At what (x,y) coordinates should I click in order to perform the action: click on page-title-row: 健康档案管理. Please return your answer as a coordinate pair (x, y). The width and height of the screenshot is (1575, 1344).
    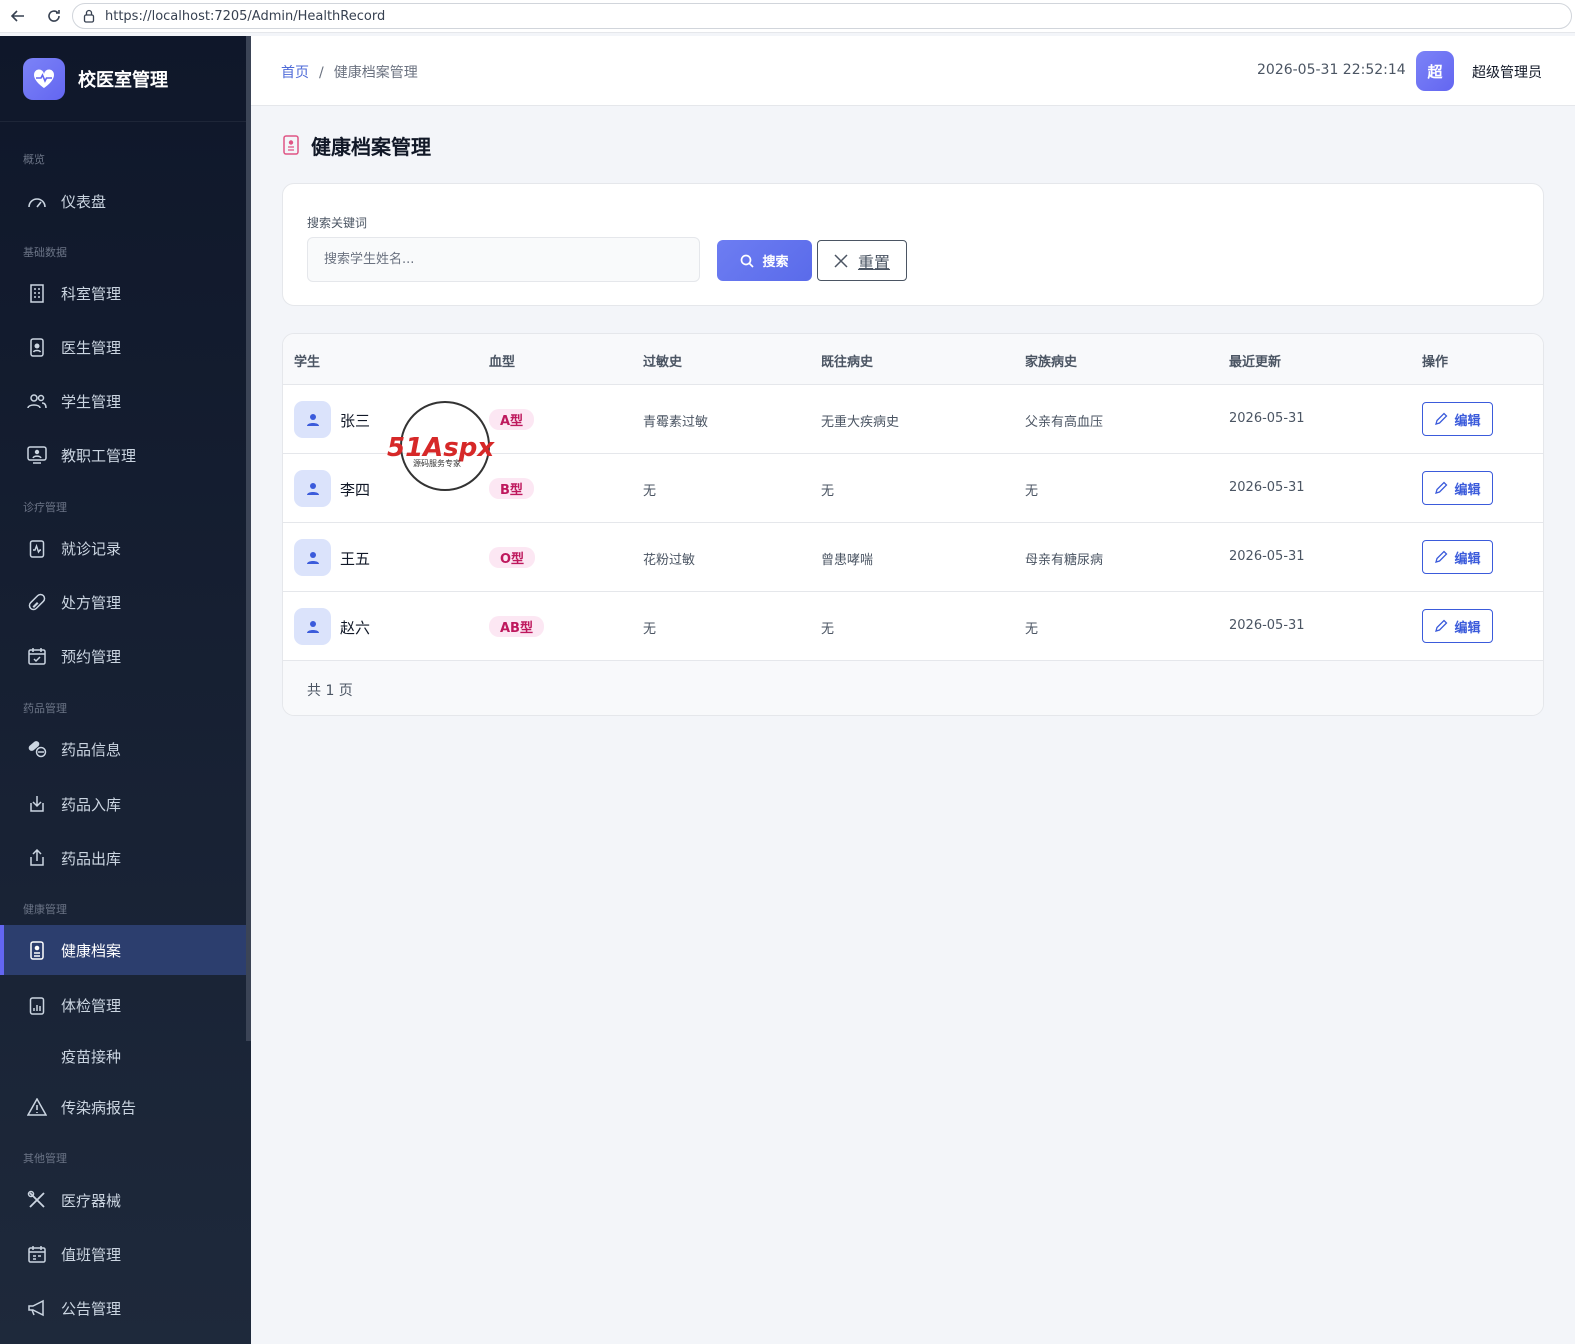
    Looking at the image, I should click on (357, 145).